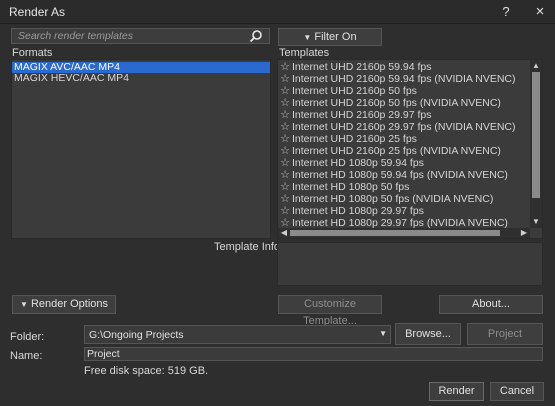 This screenshot has height=406, width=555. Describe the element at coordinates (404, 67) in the screenshot. I see `template-item: ☆ Internet UHD 2160p 59.94 fps` at that location.